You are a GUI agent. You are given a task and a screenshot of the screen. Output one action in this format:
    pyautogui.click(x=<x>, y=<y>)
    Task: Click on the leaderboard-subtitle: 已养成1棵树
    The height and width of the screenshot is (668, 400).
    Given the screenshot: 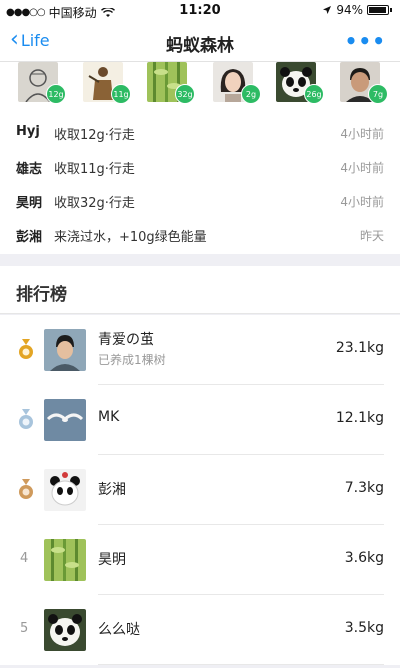 What is the action you would take?
    pyautogui.click(x=132, y=360)
    